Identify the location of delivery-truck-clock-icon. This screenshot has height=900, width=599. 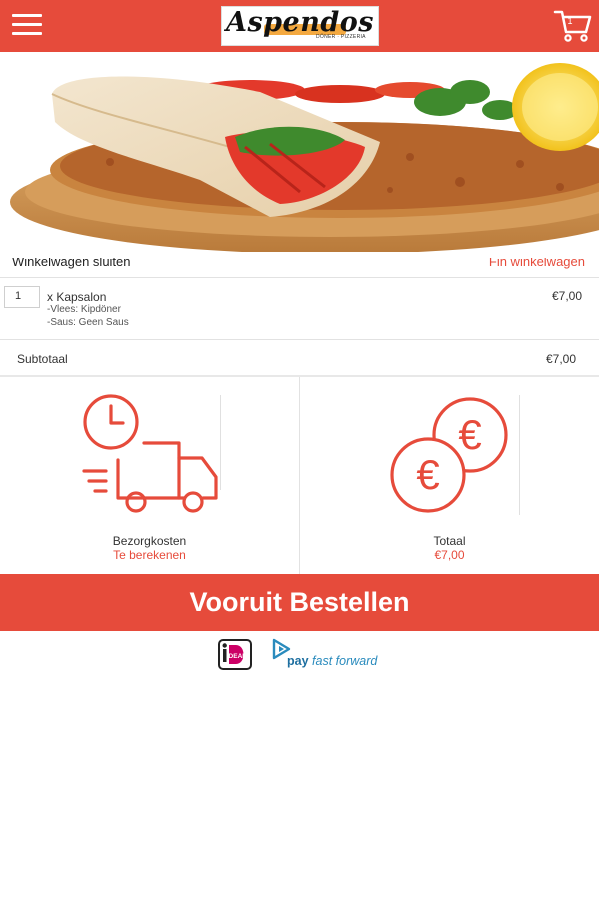
(150, 453).